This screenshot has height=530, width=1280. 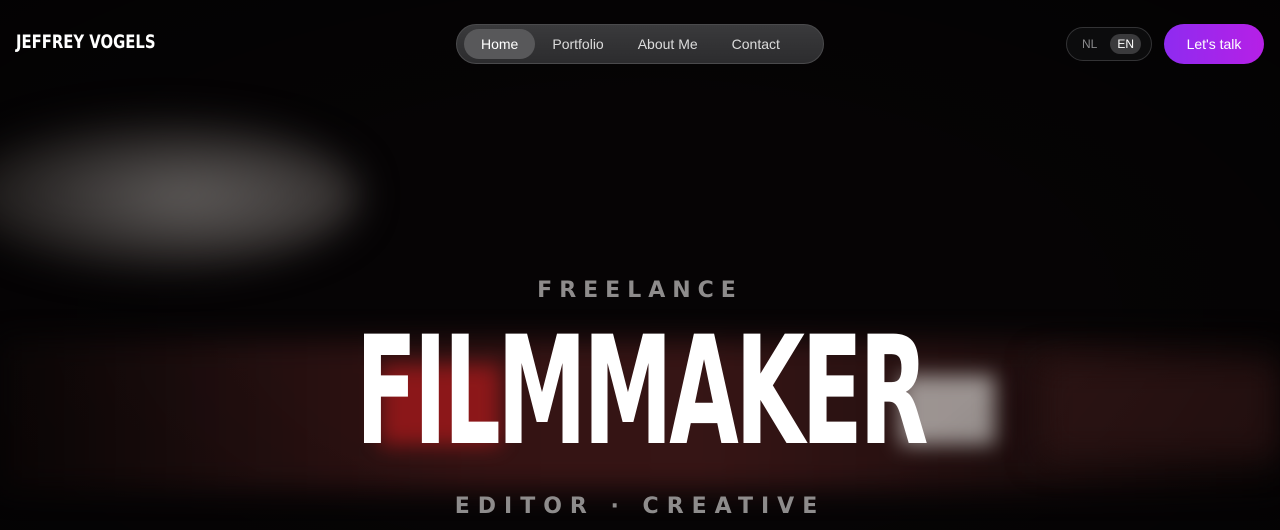 I want to click on main-nav: Home Portfolio About Me Contact, so click(x=640, y=44).